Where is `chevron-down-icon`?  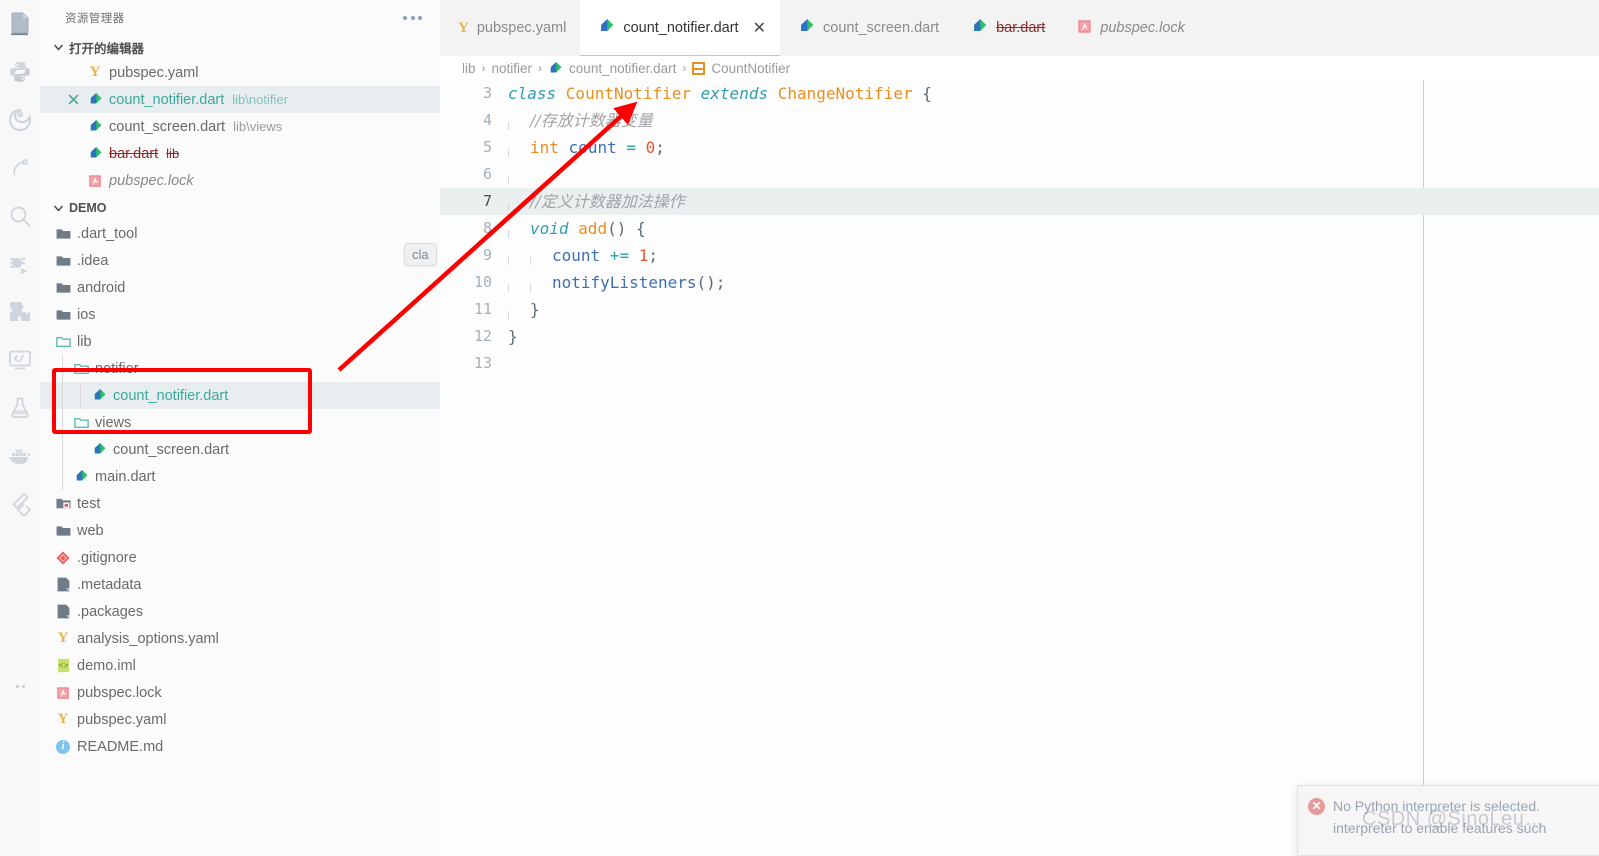
chevron-down-icon is located at coordinates (58, 47).